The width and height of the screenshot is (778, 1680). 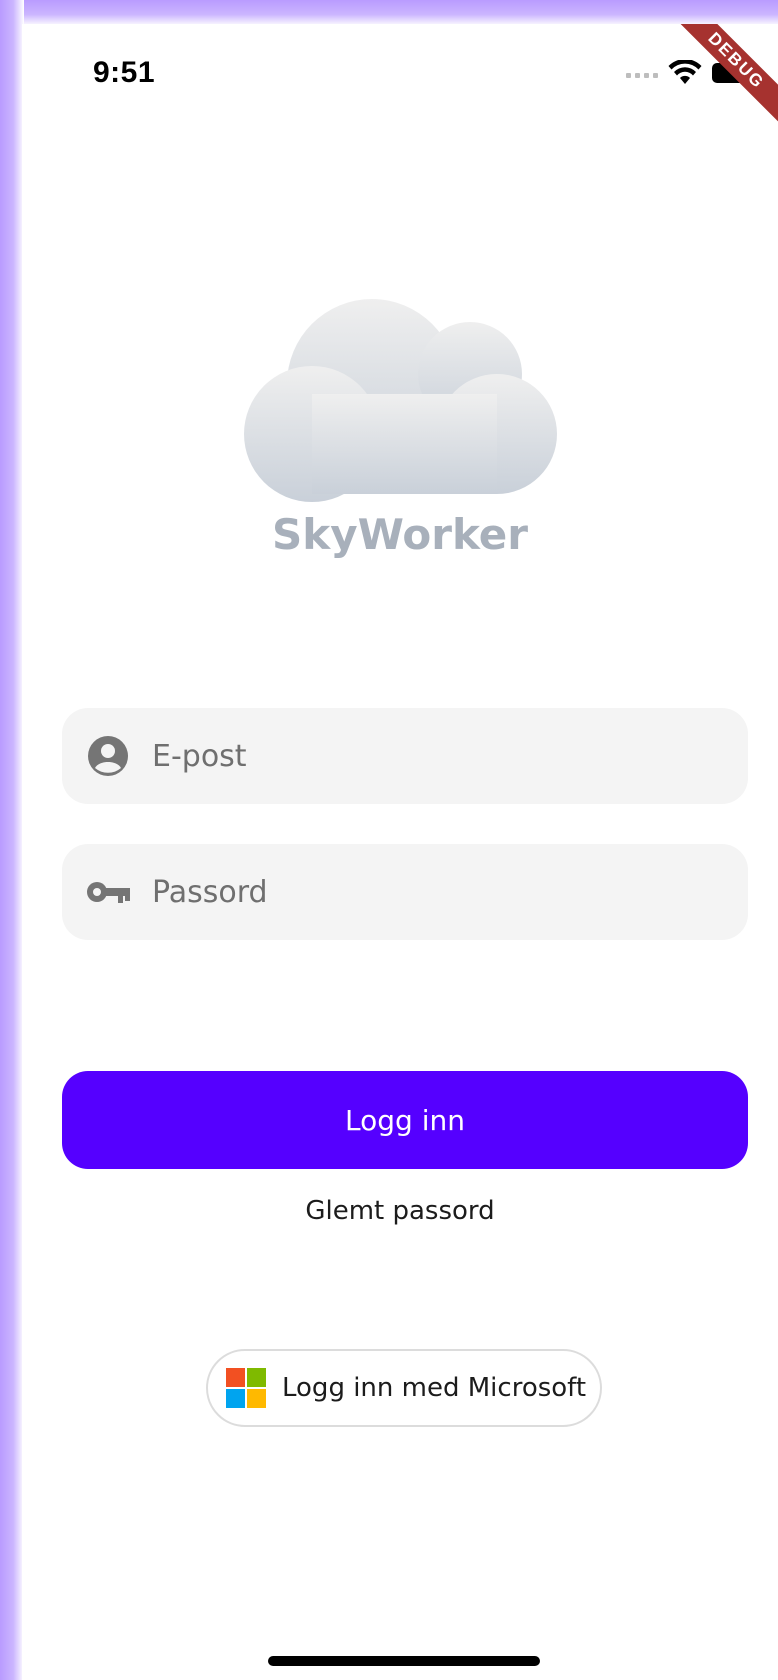 What do you see at coordinates (685, 72) in the screenshot?
I see `wifi-icon` at bounding box center [685, 72].